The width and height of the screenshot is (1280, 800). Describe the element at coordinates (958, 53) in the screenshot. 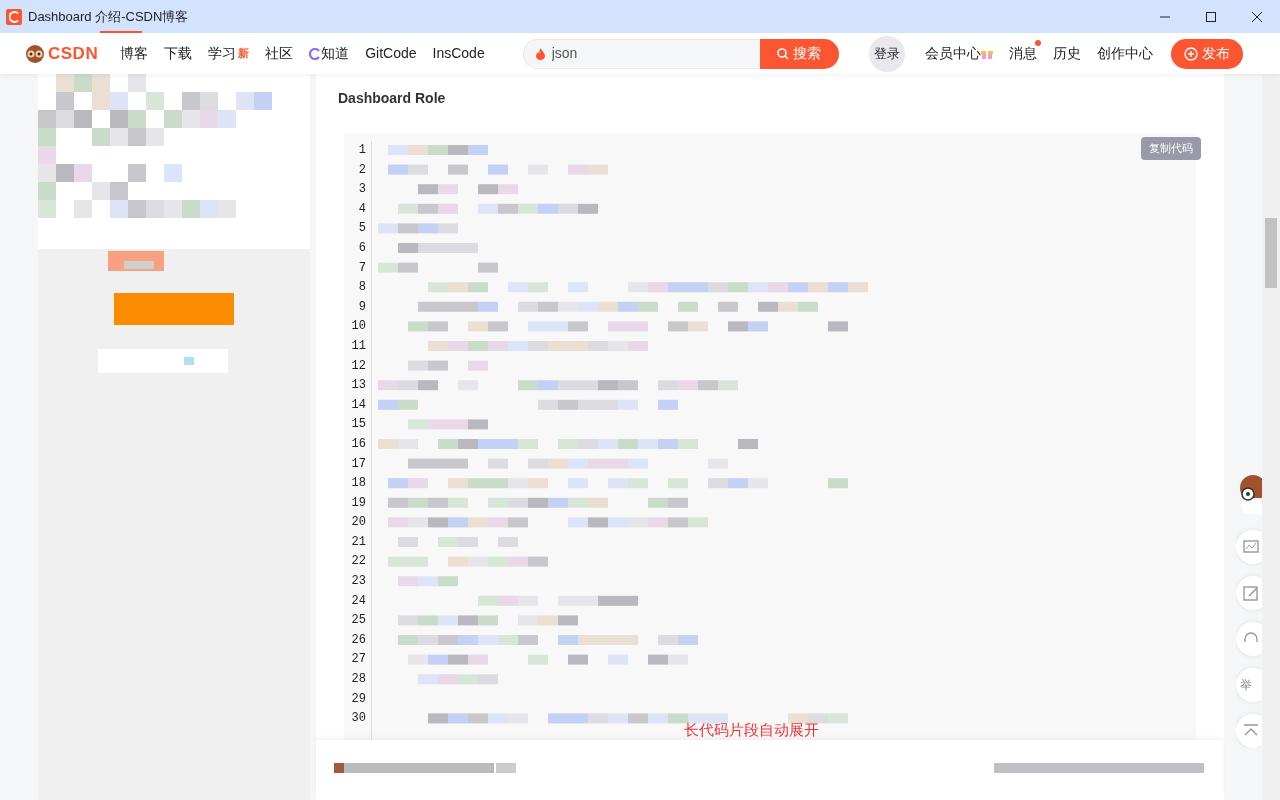

I see `nav-link: 会员中心` at that location.